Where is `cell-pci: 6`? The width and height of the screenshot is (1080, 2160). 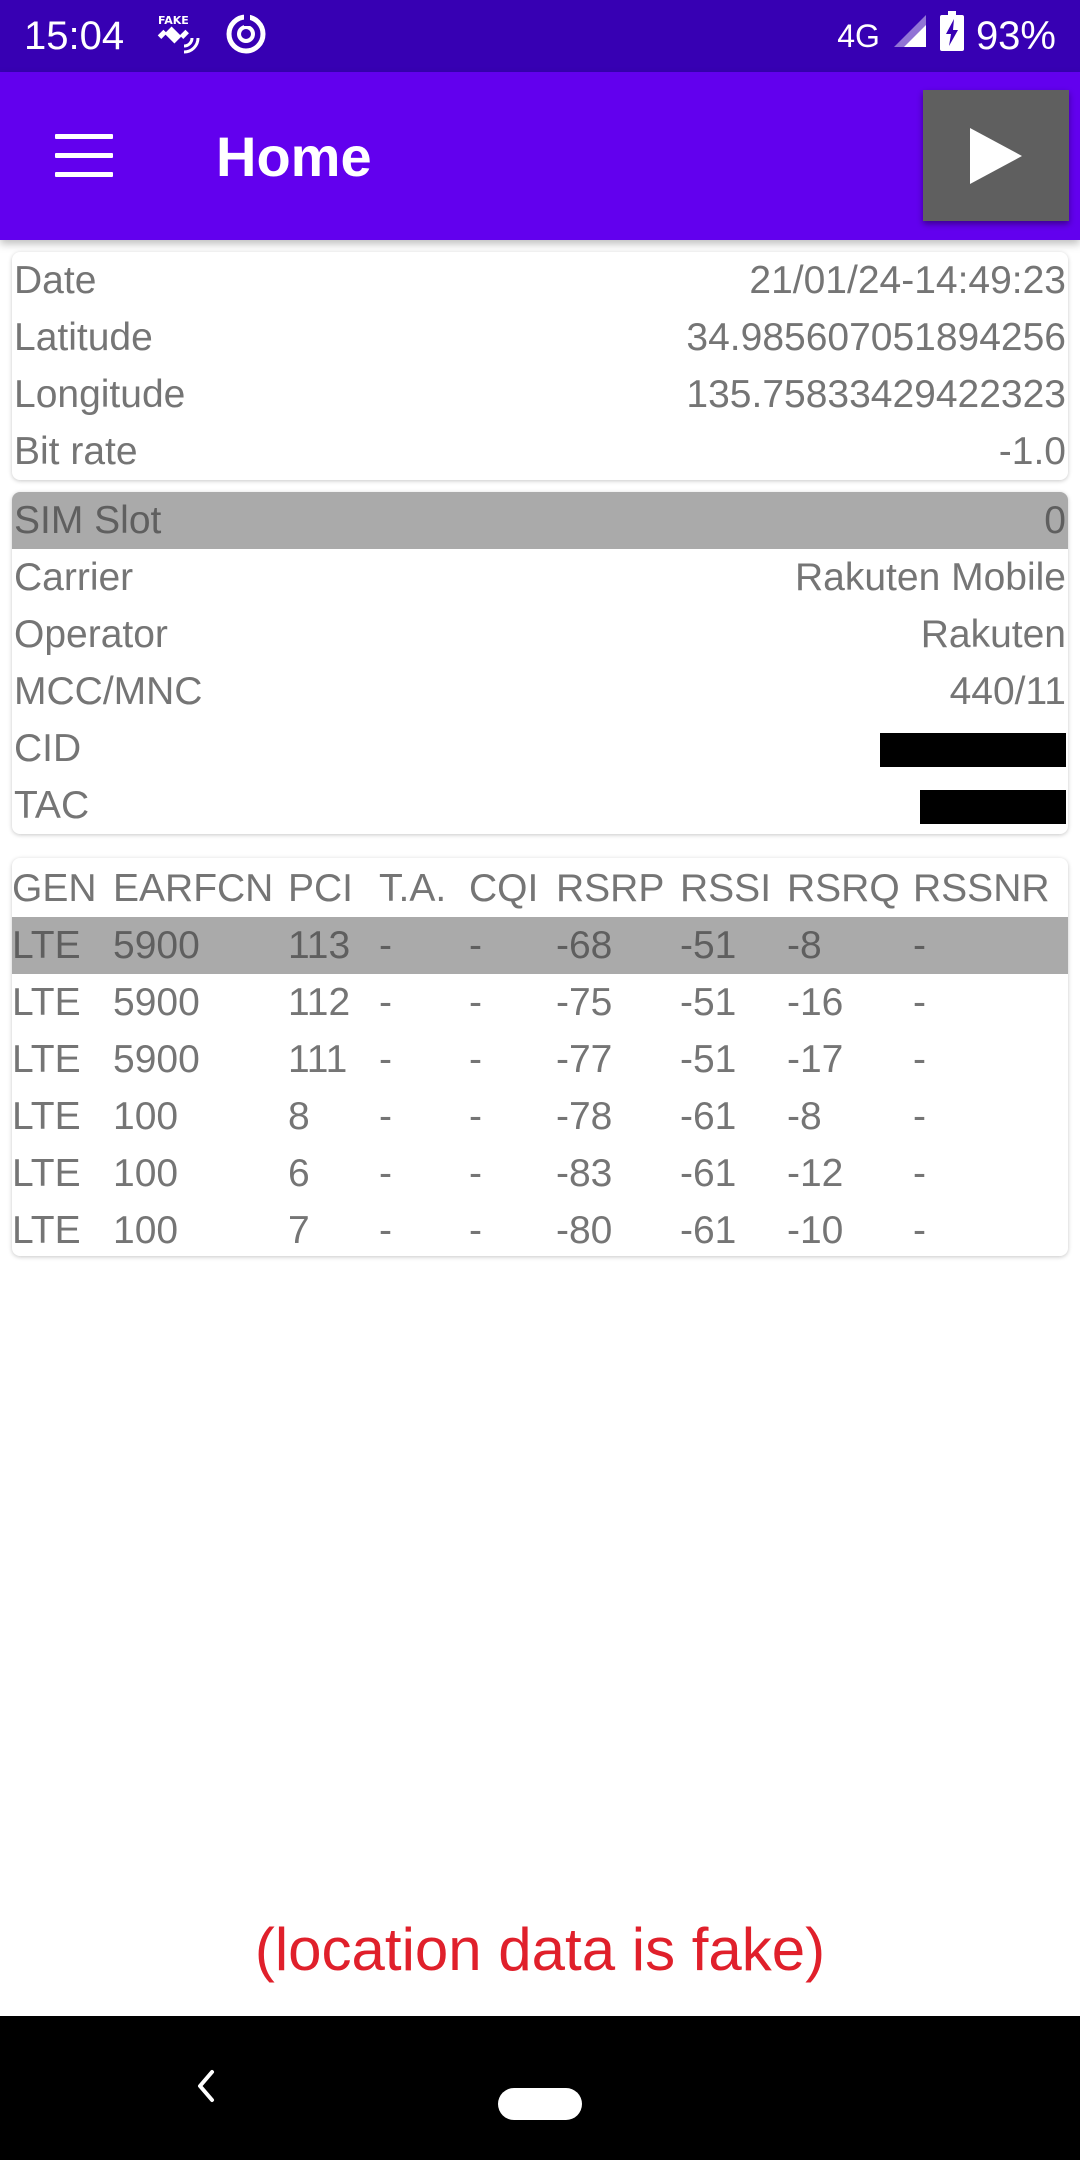
cell-pci: 6 is located at coordinates (299, 1173).